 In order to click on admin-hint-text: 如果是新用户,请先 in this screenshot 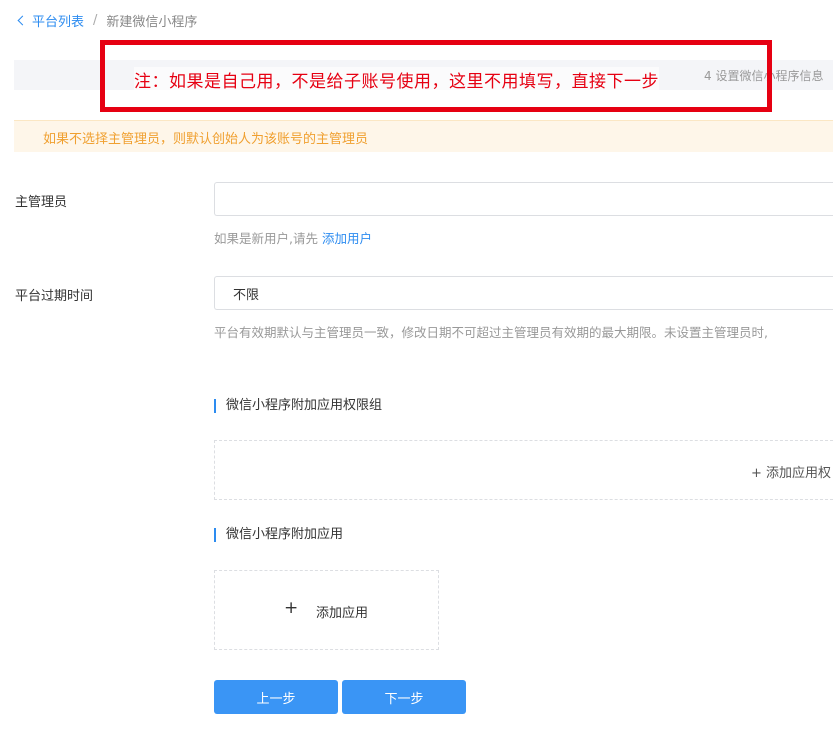, I will do `click(266, 238)`.